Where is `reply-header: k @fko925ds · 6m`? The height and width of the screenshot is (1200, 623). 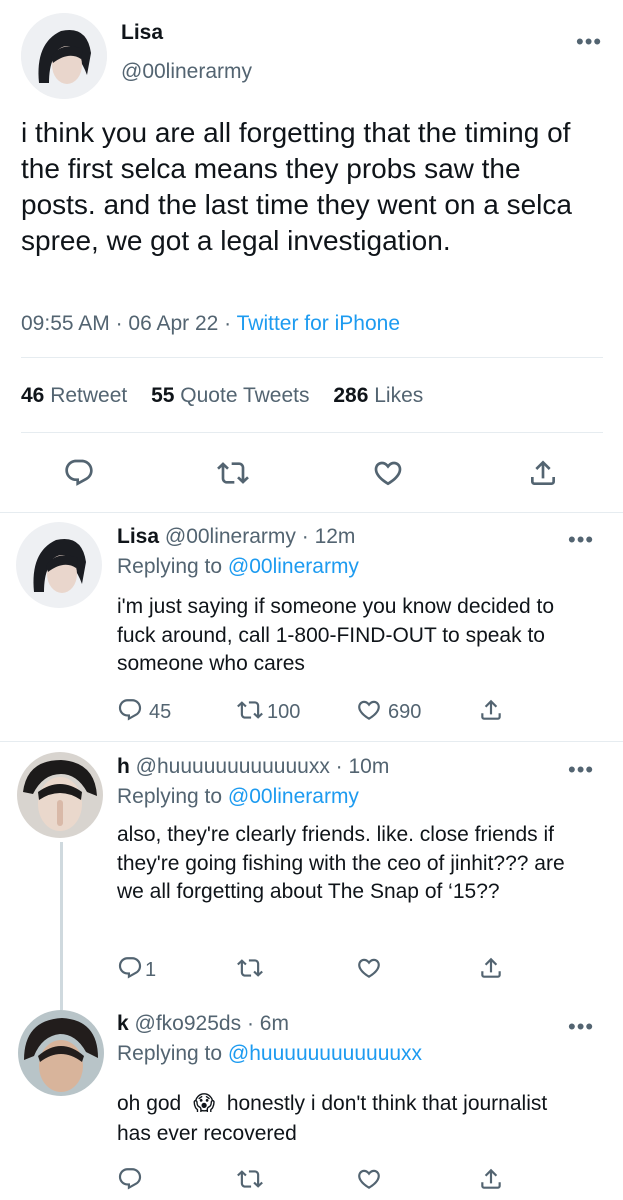 reply-header: k @fko925ds · 6m is located at coordinates (203, 1023).